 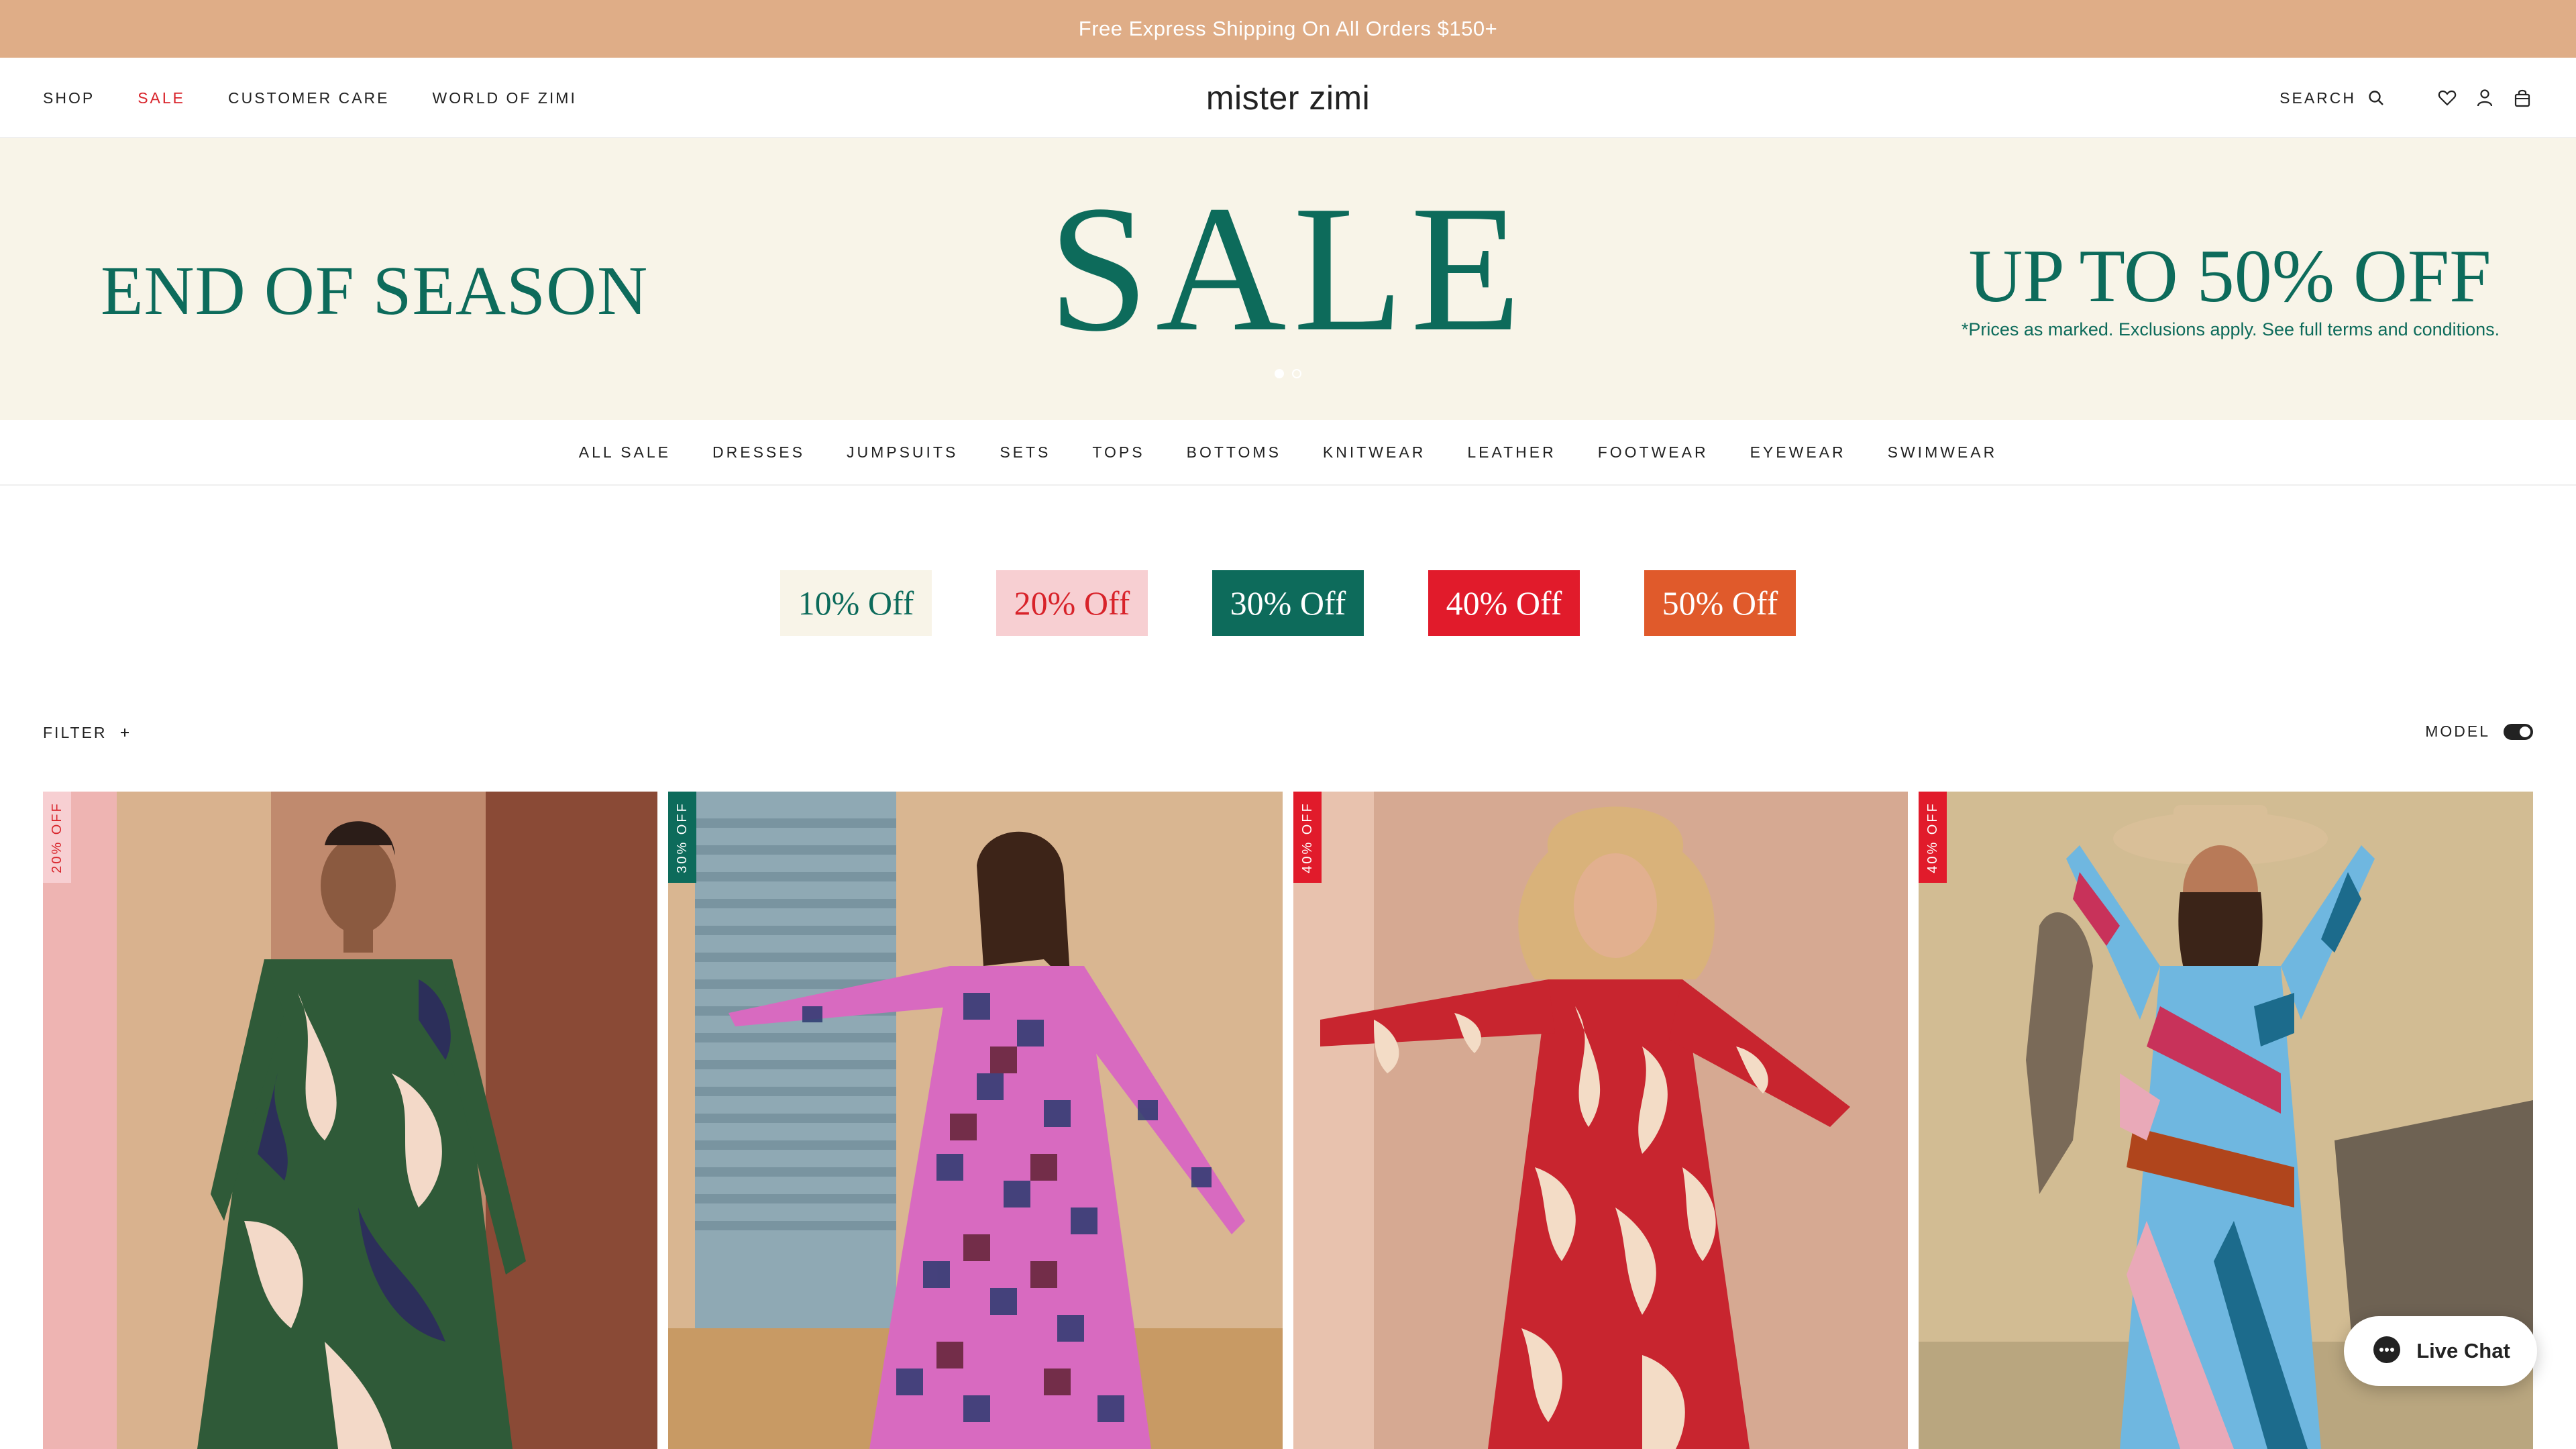 What do you see at coordinates (1798, 452) in the screenshot?
I see `category-eyewear: EYEWEAR` at bounding box center [1798, 452].